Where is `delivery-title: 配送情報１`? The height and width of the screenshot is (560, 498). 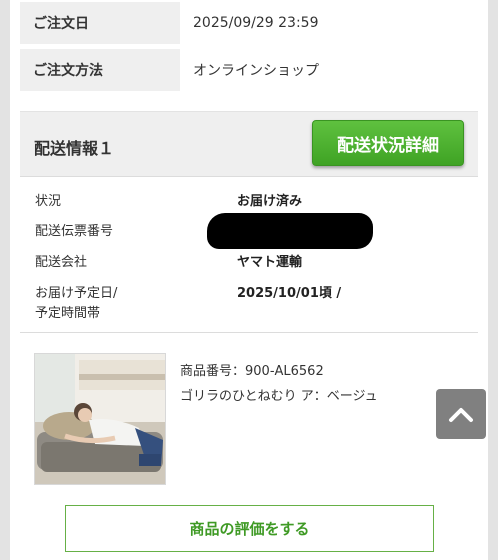
delivery-title: 配送情報１ is located at coordinates (74, 148).